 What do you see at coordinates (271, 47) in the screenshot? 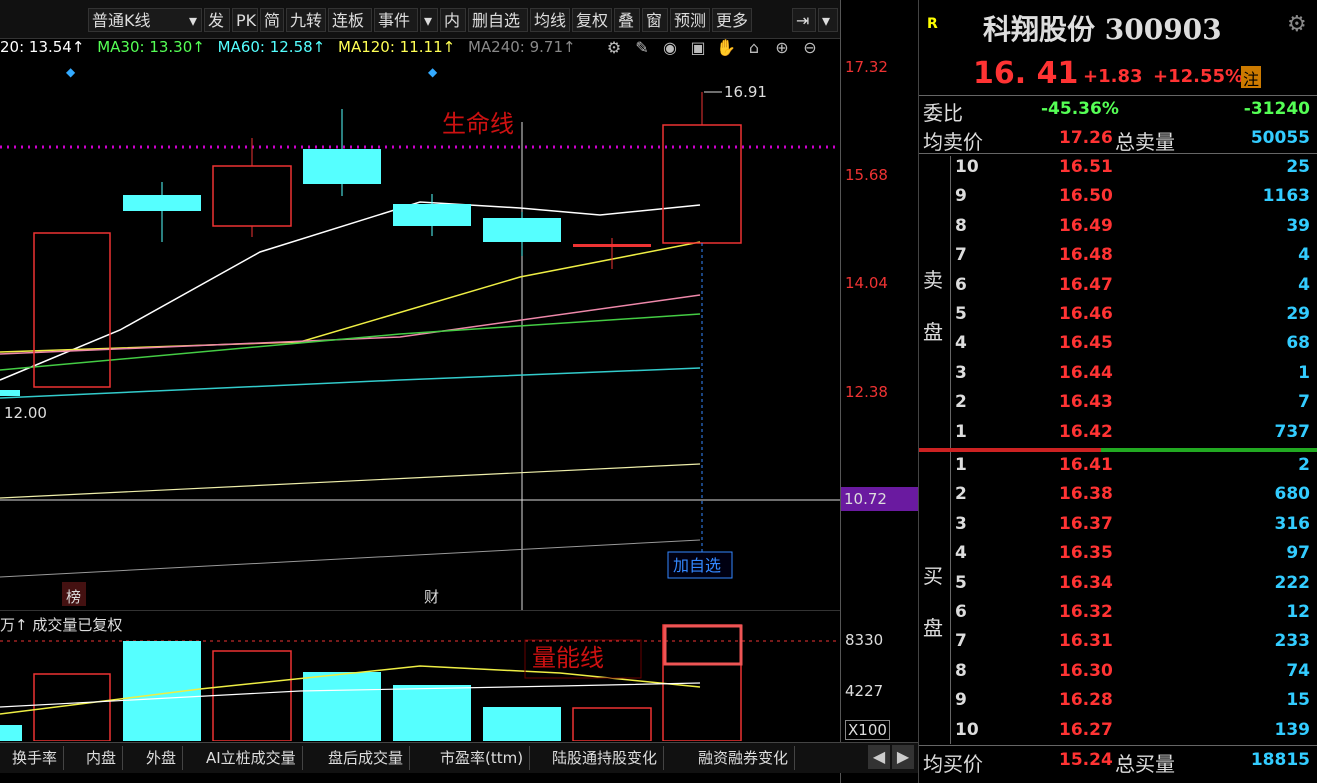
I see `ma60-value: MA60: 12.58↑` at bounding box center [271, 47].